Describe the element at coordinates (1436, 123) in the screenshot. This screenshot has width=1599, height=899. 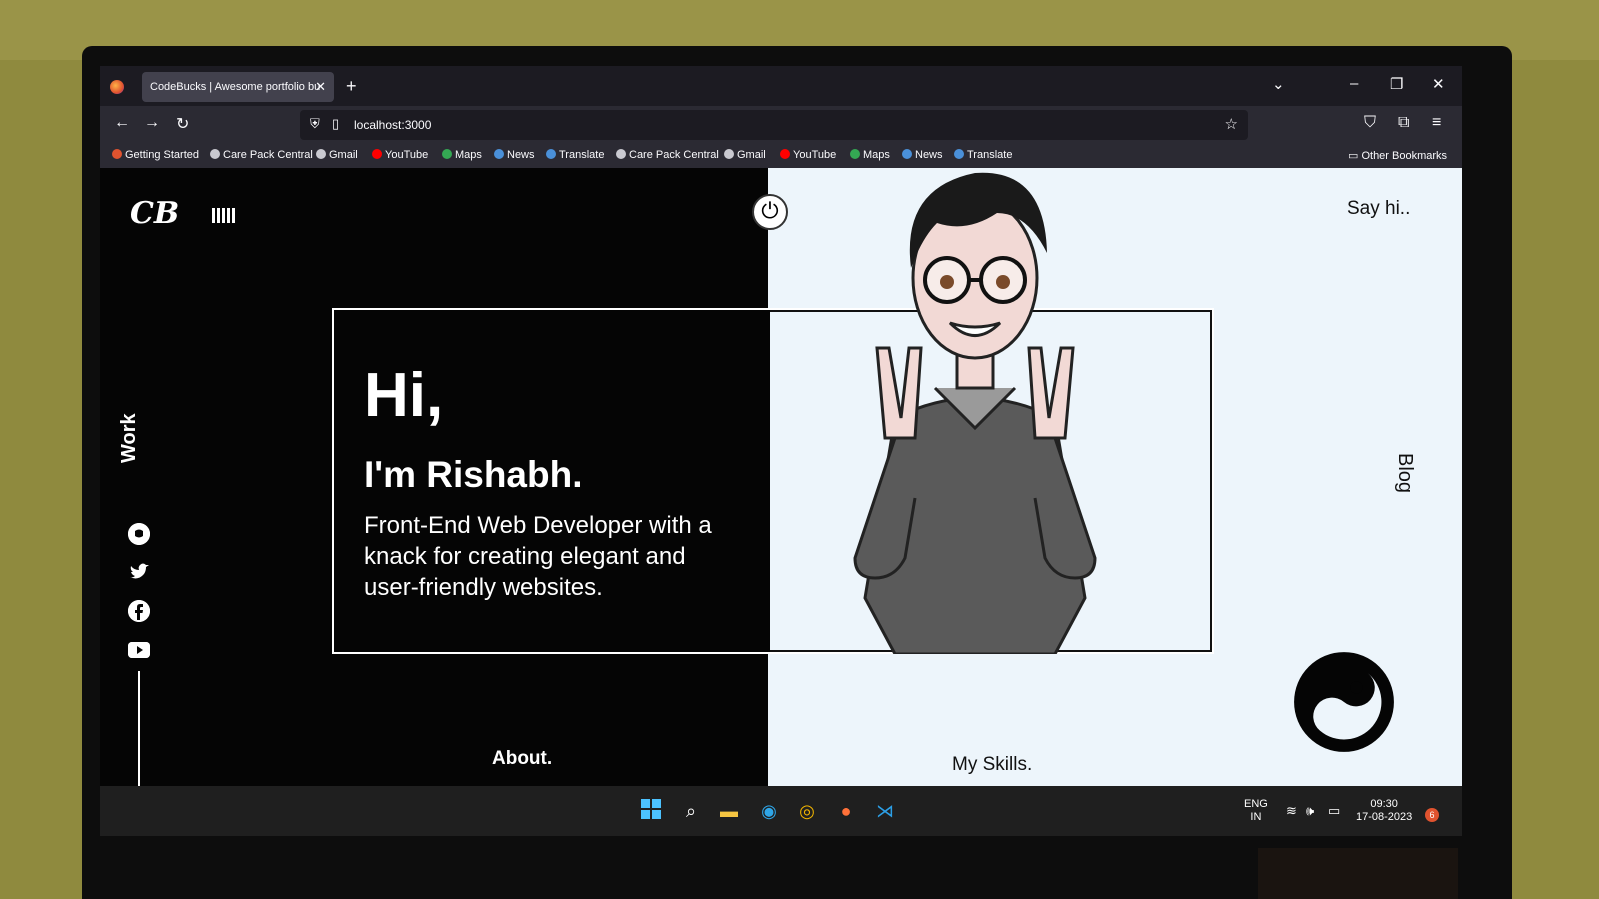
I see `menu-icon: ≡` at that location.